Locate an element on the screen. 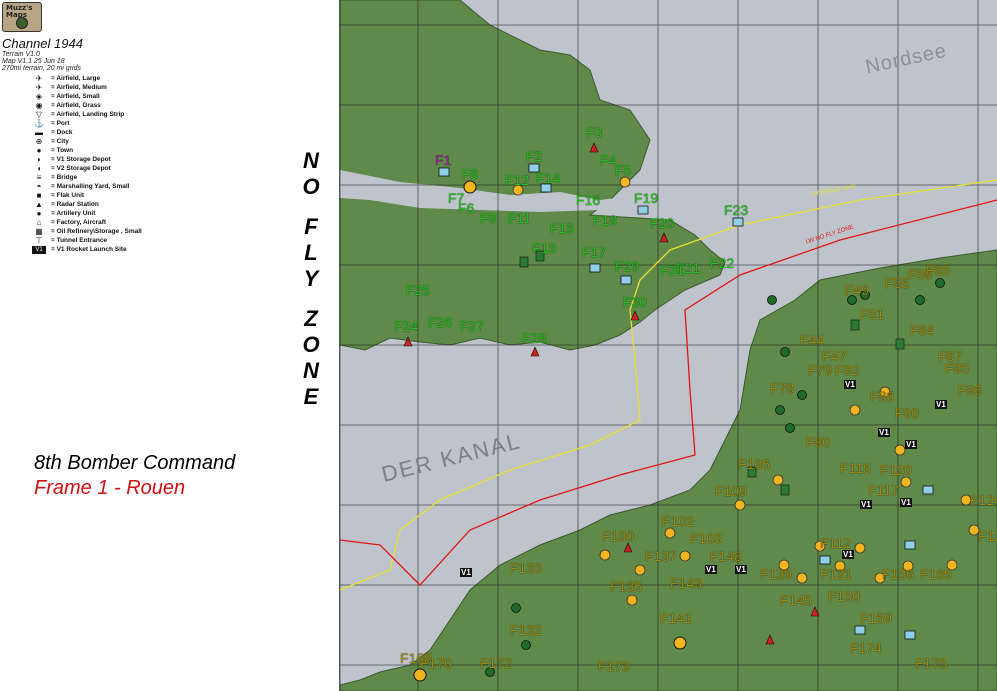 Image resolution: width=997 pixels, height=691 pixels. airfield-label-allied: F4 is located at coordinates (608, 160).